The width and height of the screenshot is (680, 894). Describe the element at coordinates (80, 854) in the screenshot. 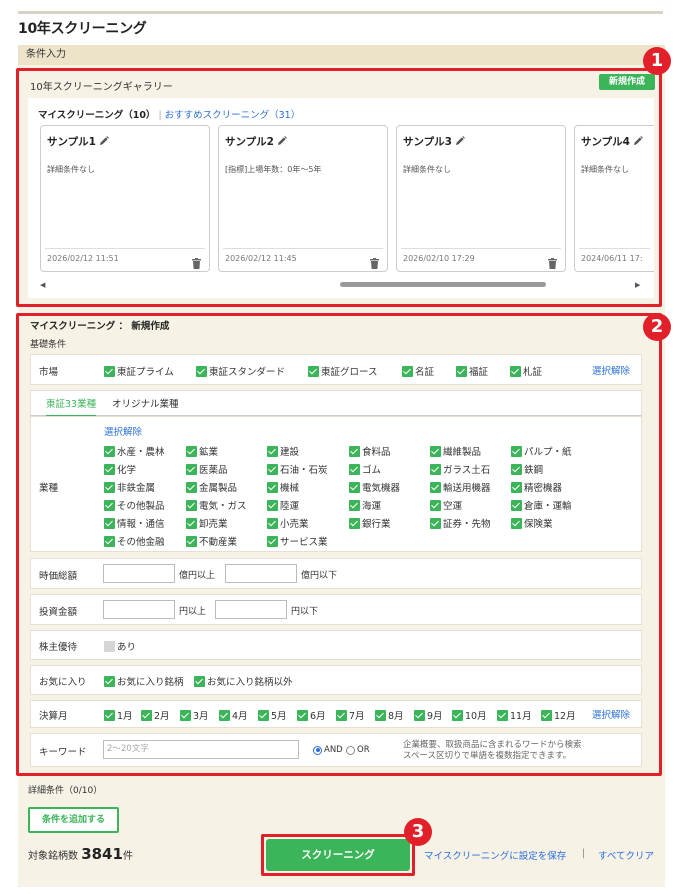

I see `target-count: 対象銘柄数 3841件` at that location.